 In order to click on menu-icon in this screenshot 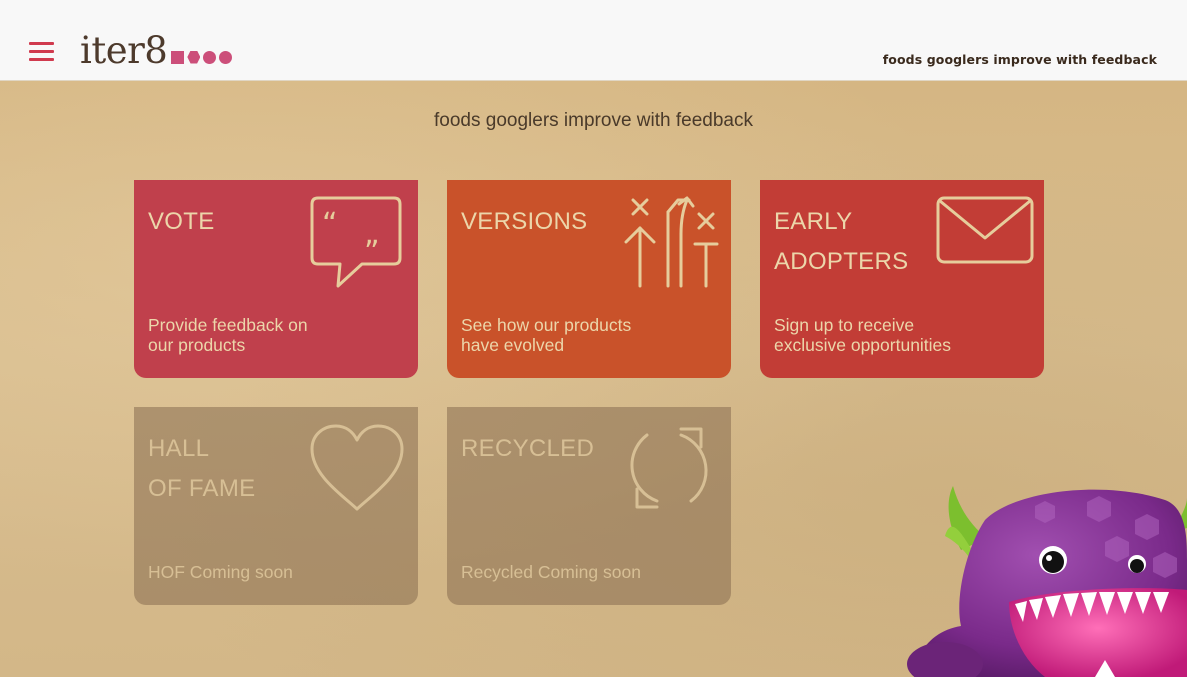, I will do `click(42, 53)`.